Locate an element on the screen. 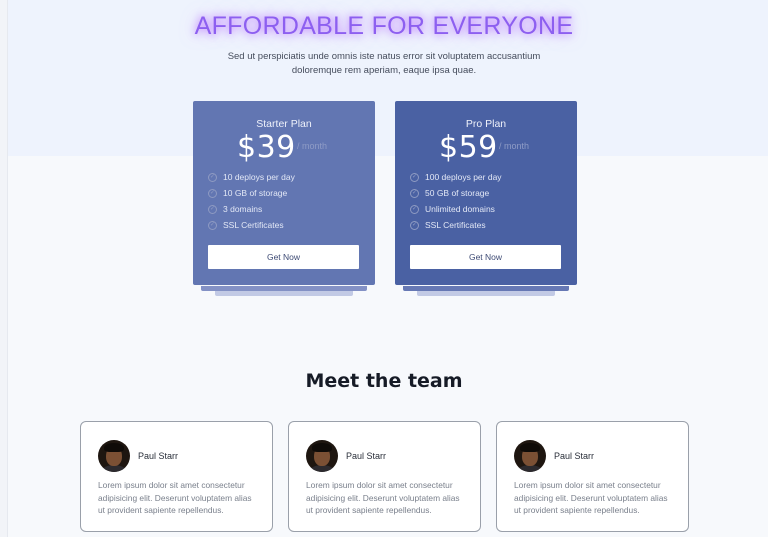 This screenshot has height=537, width=768. feature-item: ✓ 3 domains is located at coordinates (251, 209).